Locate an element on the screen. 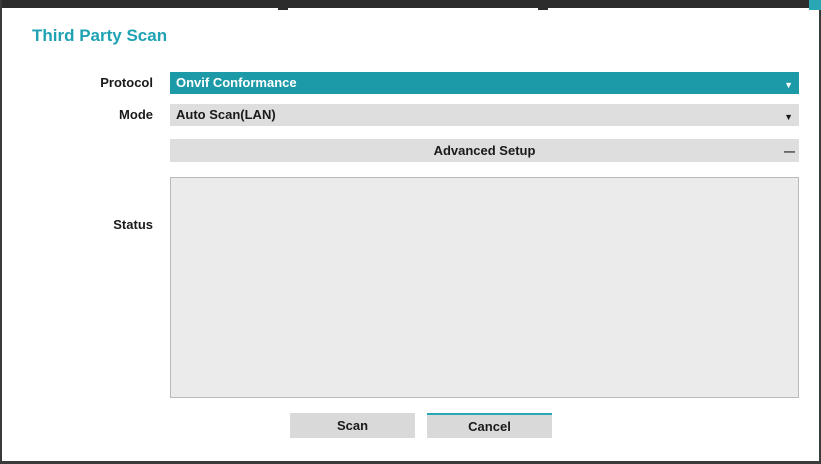  dialog-top-bar is located at coordinates (411, 5).